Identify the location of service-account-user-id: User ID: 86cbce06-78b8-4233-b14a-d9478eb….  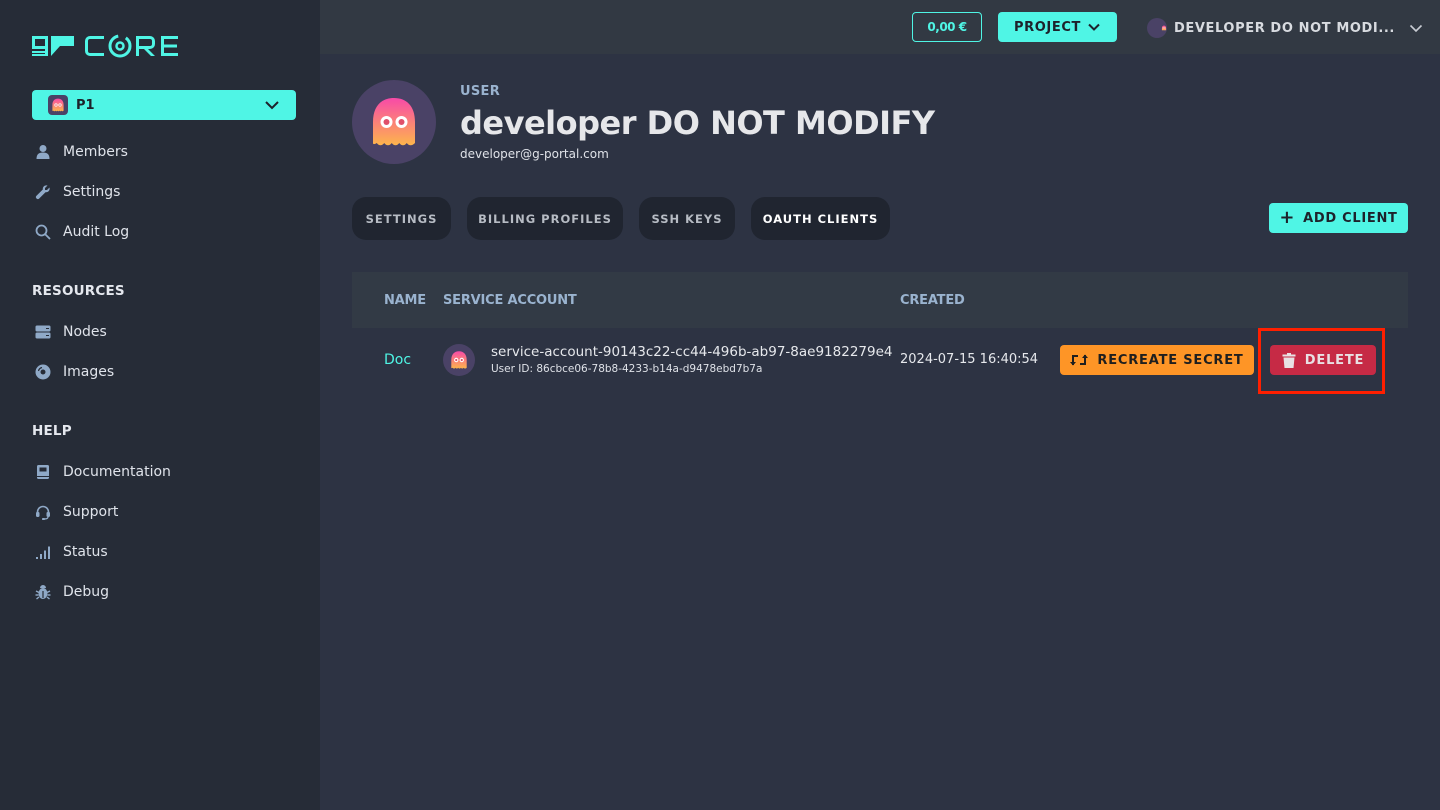
(627, 369).